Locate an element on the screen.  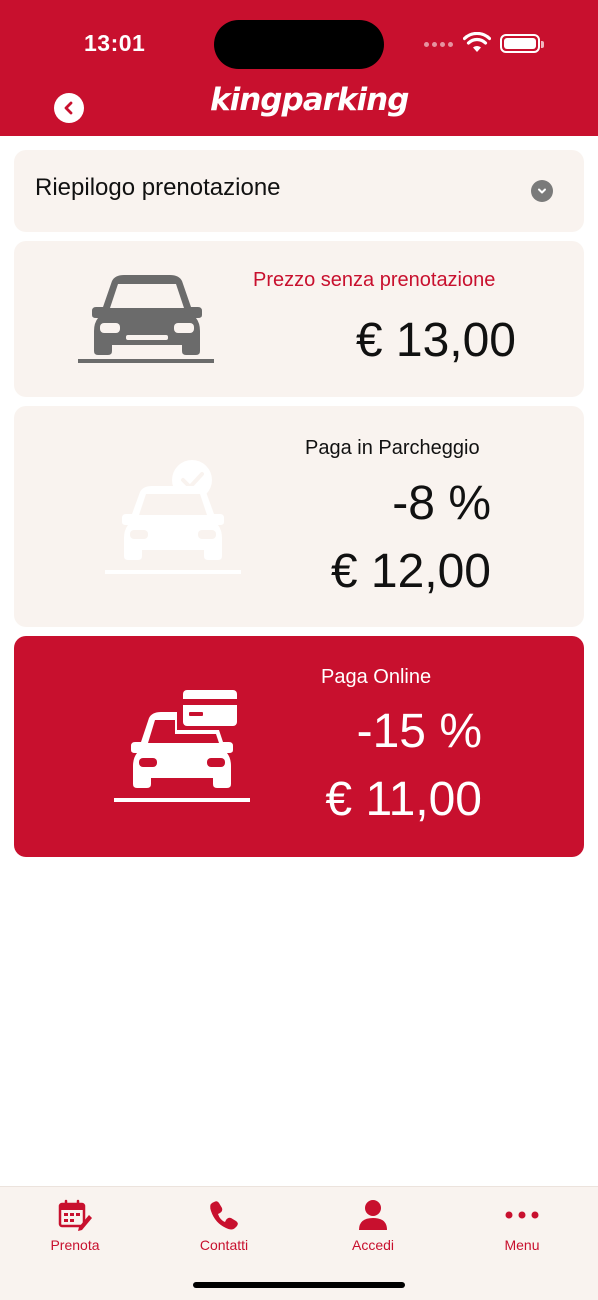
app-header: 13:01 kingparking is located at coordinates (299, 68).